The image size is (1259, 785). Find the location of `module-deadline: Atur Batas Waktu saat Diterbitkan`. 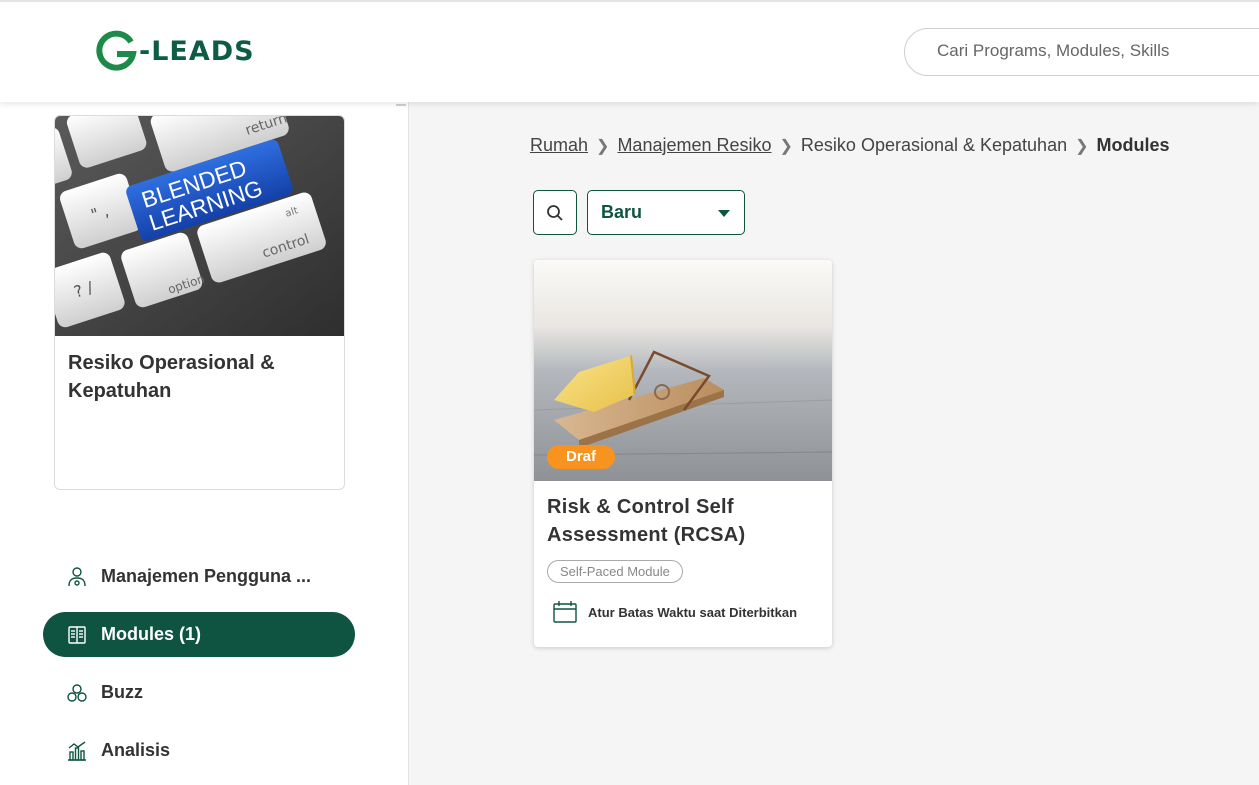

module-deadline: Atur Batas Waktu saat Diterbitkan is located at coordinates (674, 612).